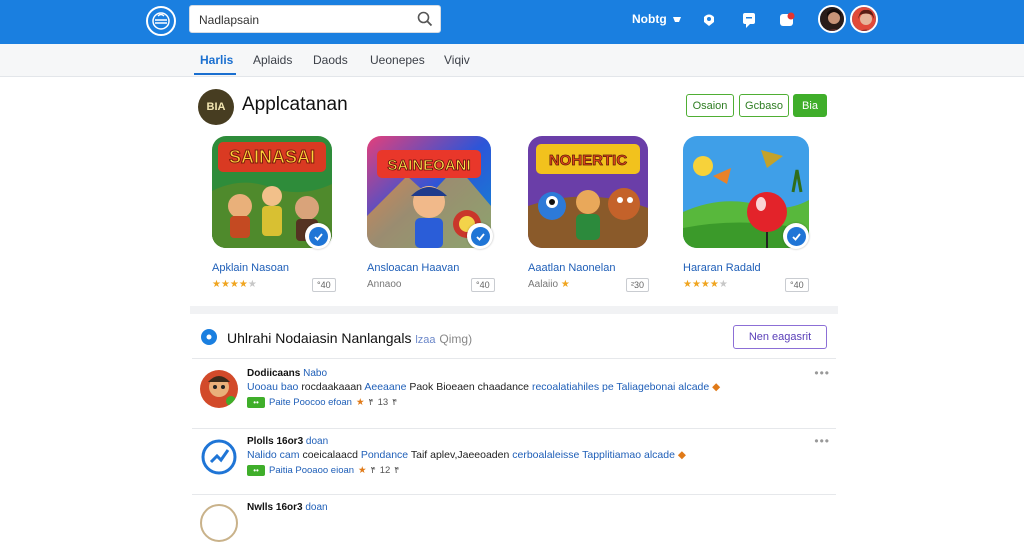 The width and height of the screenshot is (1024, 560). What do you see at coordinates (413, 268) in the screenshot?
I see `app-name: Ansloacan Haavan` at bounding box center [413, 268].